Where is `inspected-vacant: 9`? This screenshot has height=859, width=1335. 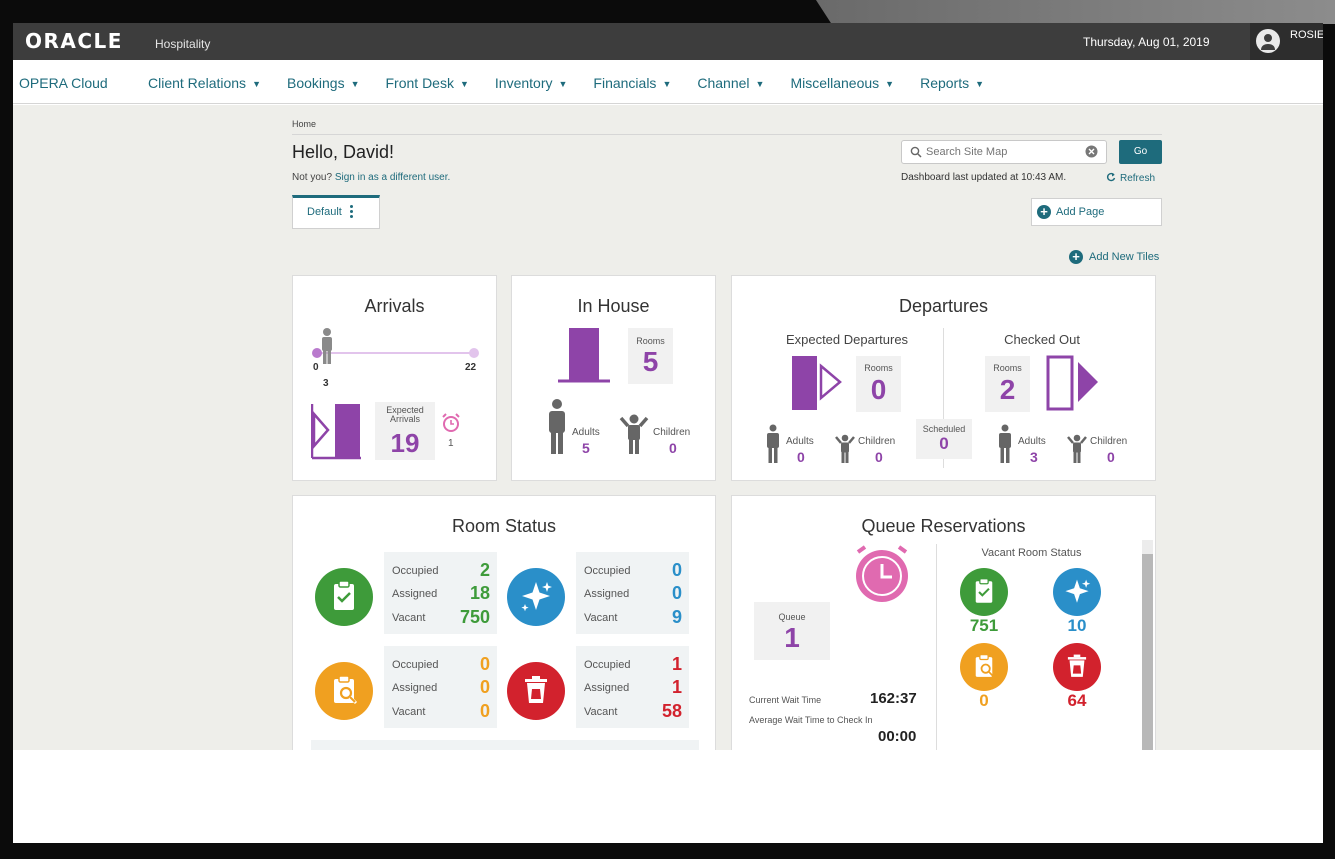 inspected-vacant: 9 is located at coordinates (676, 617).